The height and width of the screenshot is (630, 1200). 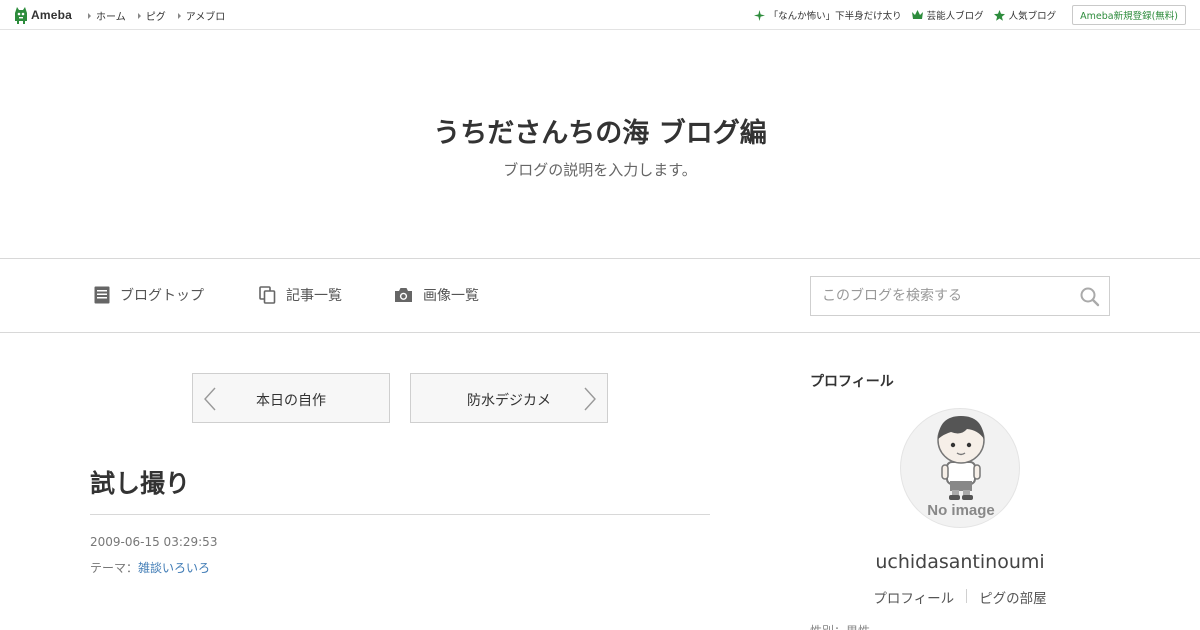 I want to click on profile-name: uchidasantinoumi, so click(x=960, y=562).